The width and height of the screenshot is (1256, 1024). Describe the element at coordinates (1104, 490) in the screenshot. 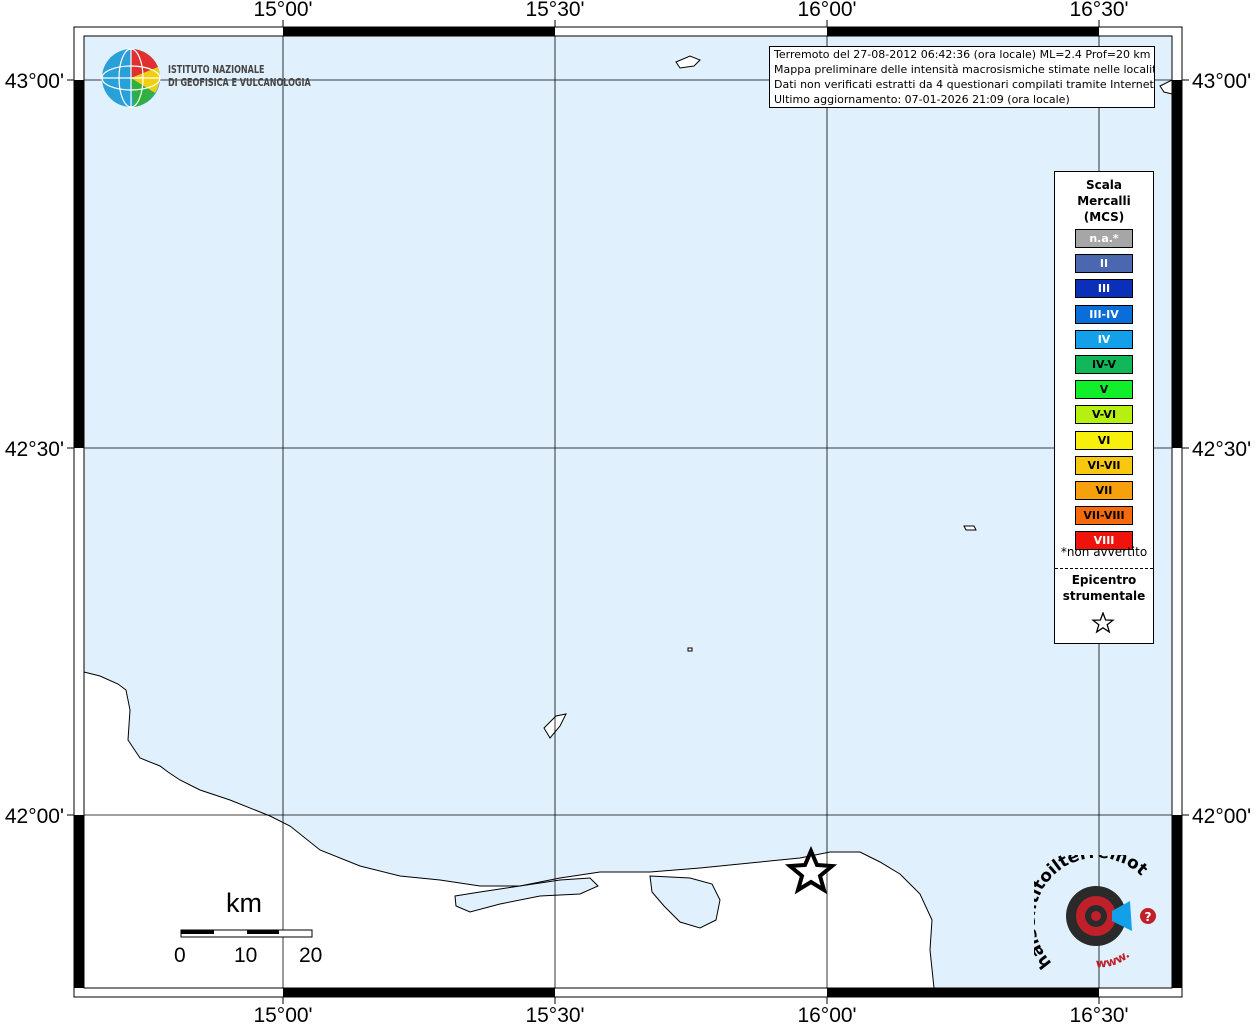

I see `legend-item: VII` at that location.